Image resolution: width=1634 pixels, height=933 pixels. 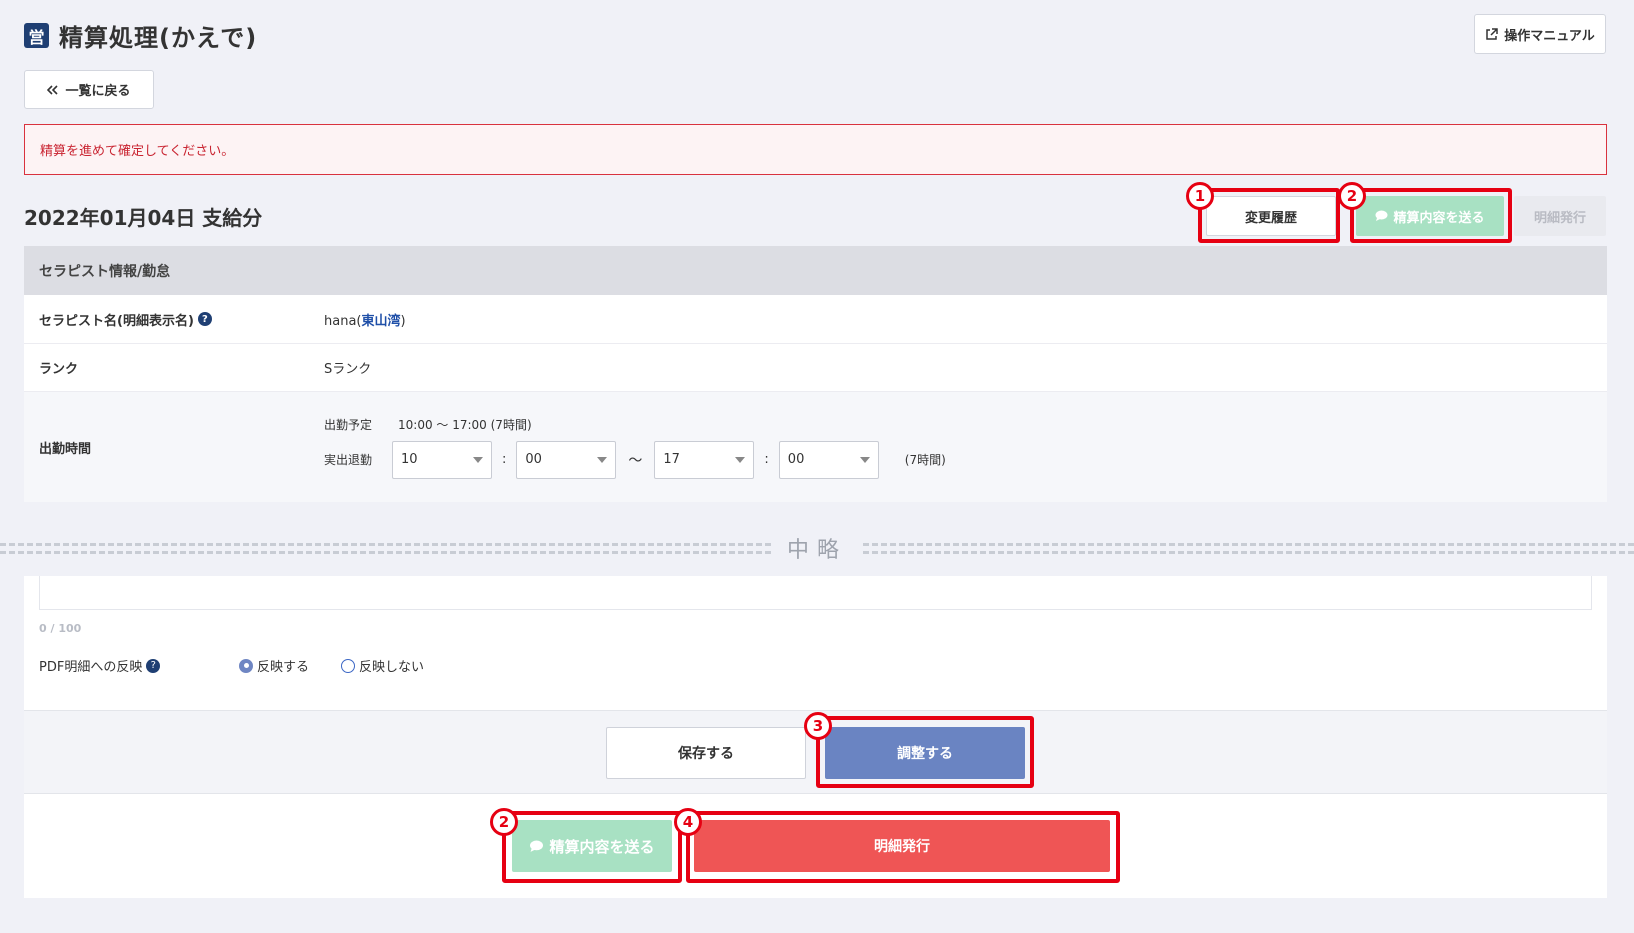 I want to click on radio-checked-icon, so click(x=246, y=665).